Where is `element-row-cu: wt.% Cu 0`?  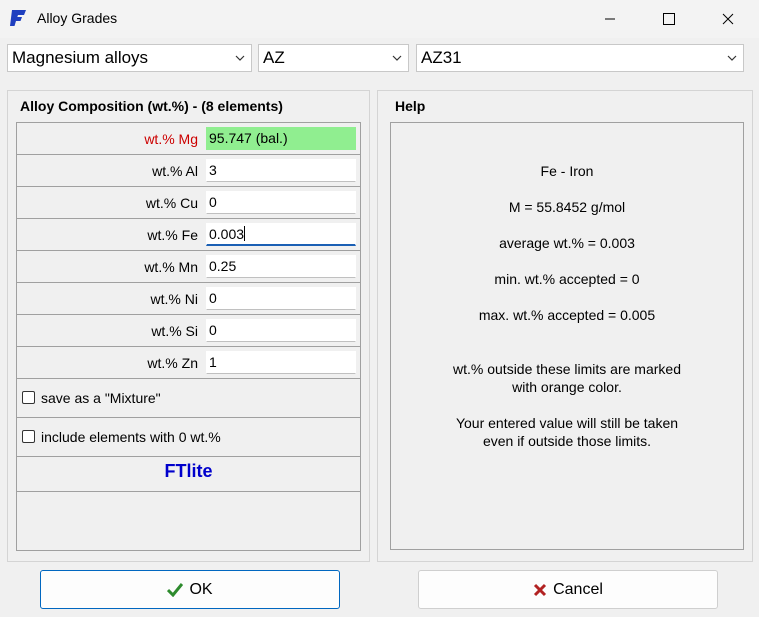 element-row-cu: wt.% Cu 0 is located at coordinates (188, 203).